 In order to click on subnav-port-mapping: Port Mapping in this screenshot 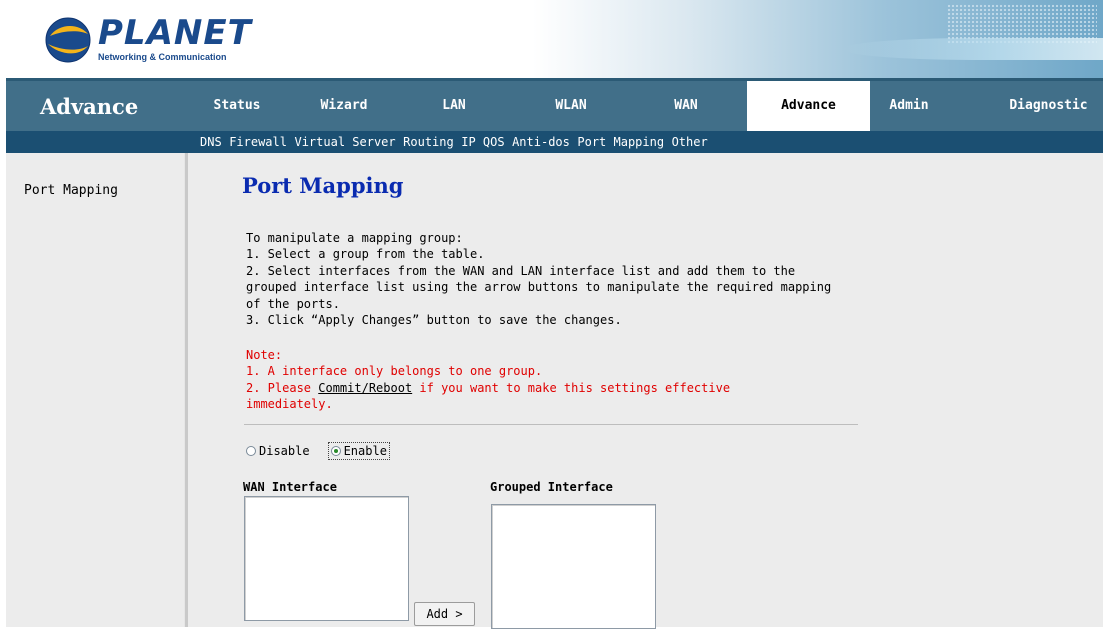, I will do `click(620, 142)`.